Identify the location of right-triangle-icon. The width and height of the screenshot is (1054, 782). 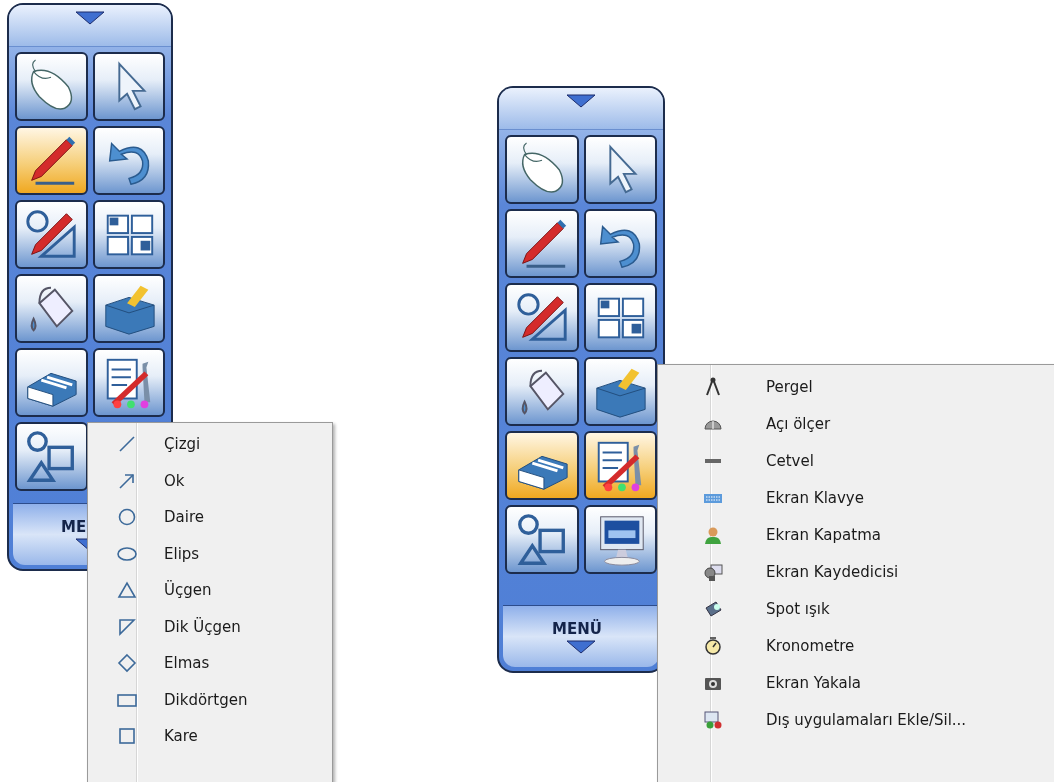
(127, 627).